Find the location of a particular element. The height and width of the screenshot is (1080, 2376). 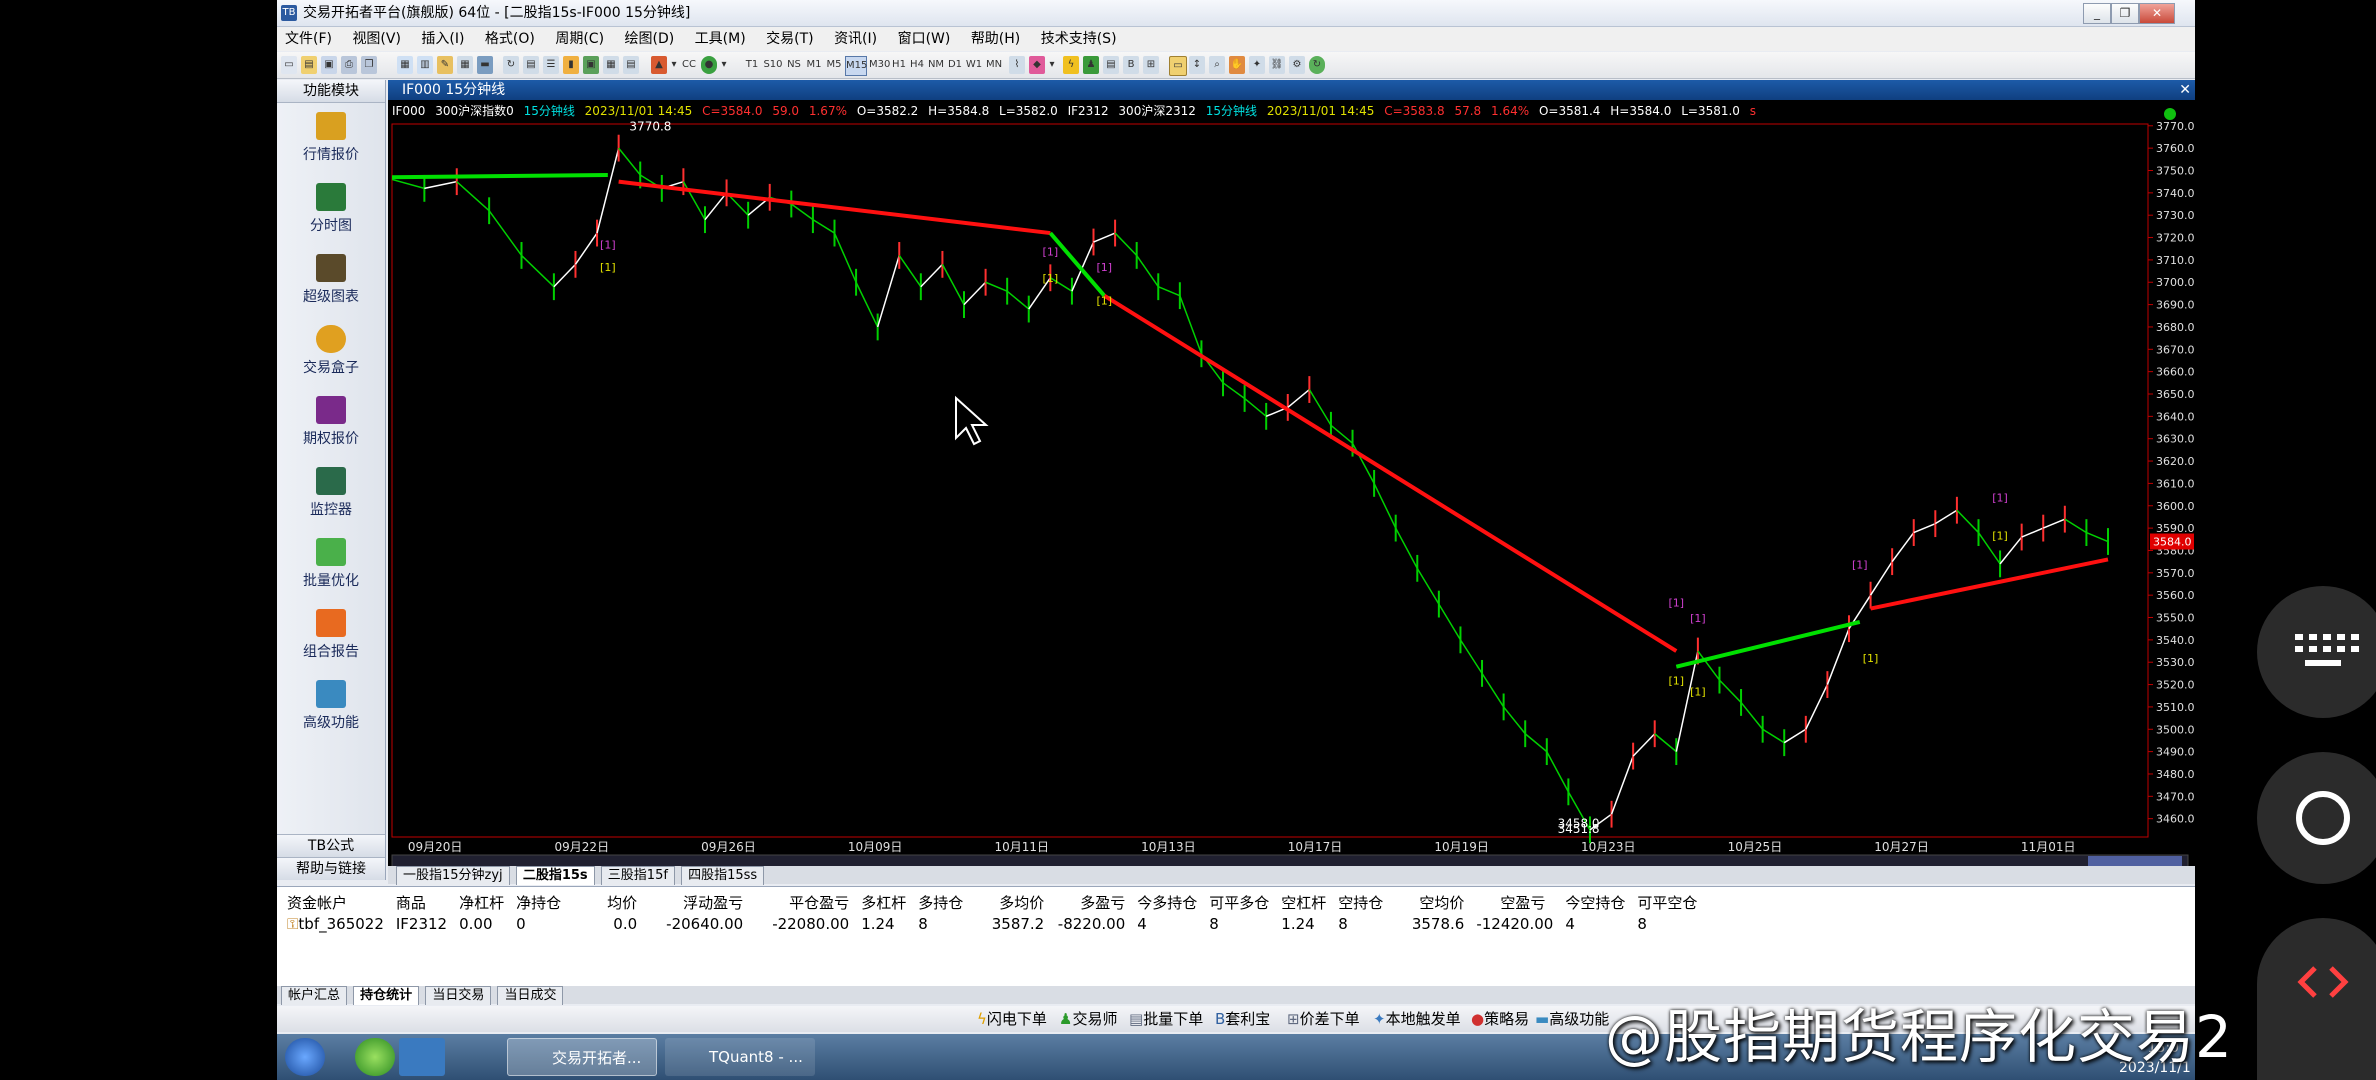

period-s10: S10 is located at coordinates (773, 65).